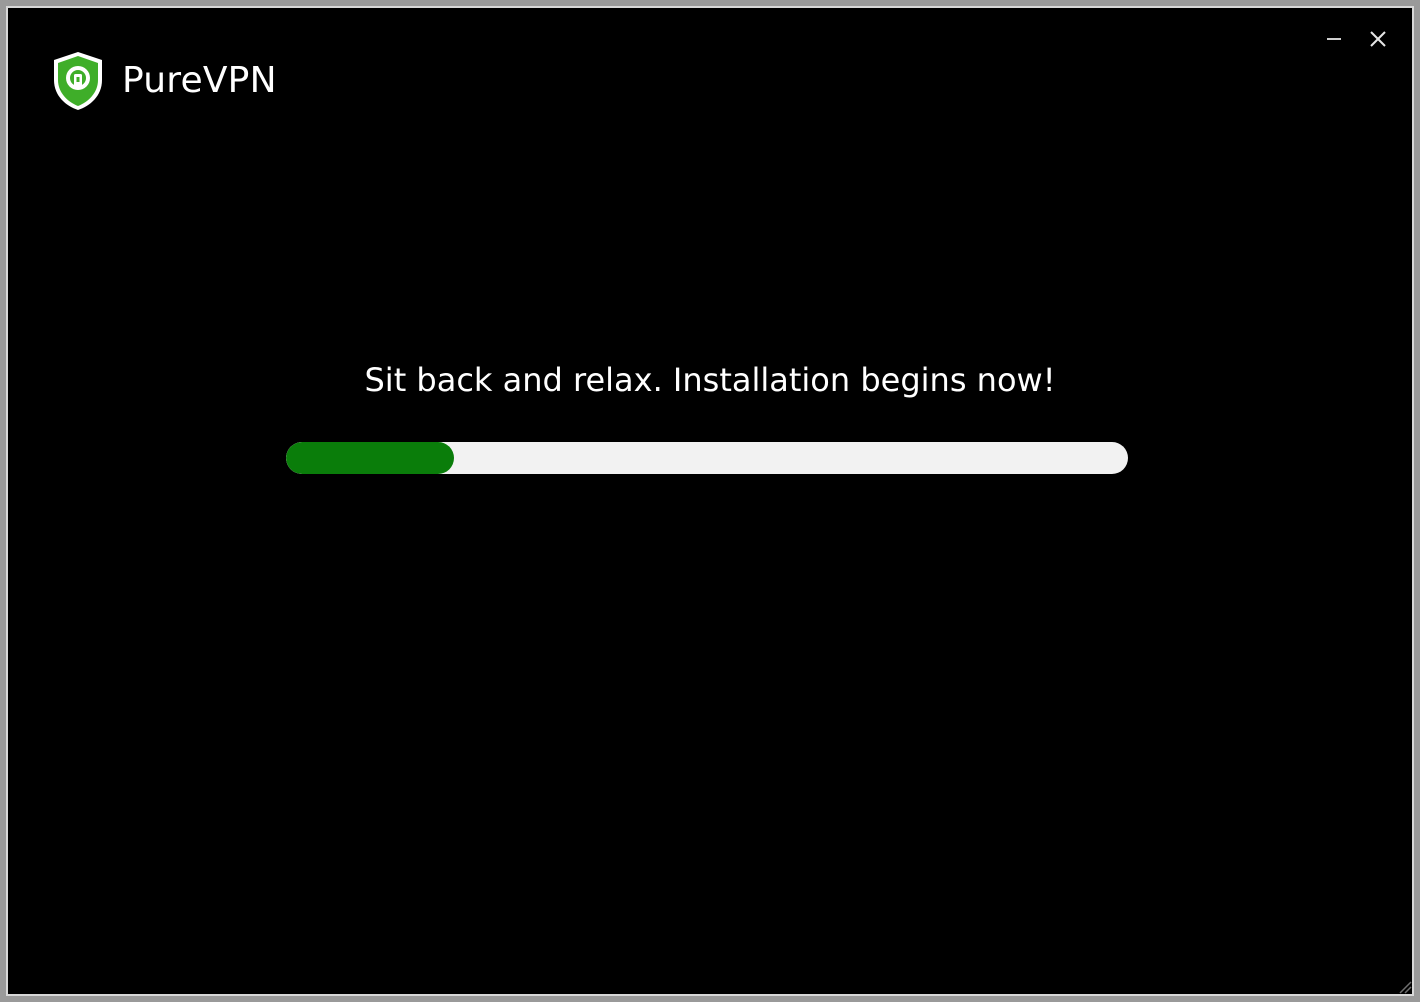 The image size is (1420, 1002). I want to click on app-name: PureVPN, so click(199, 80).